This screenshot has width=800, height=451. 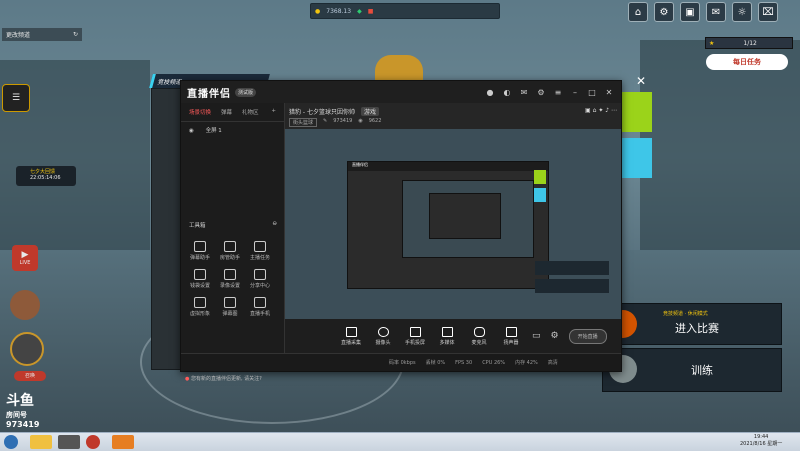 I want to click on category-chip: 街头篮球, so click(x=303, y=122).